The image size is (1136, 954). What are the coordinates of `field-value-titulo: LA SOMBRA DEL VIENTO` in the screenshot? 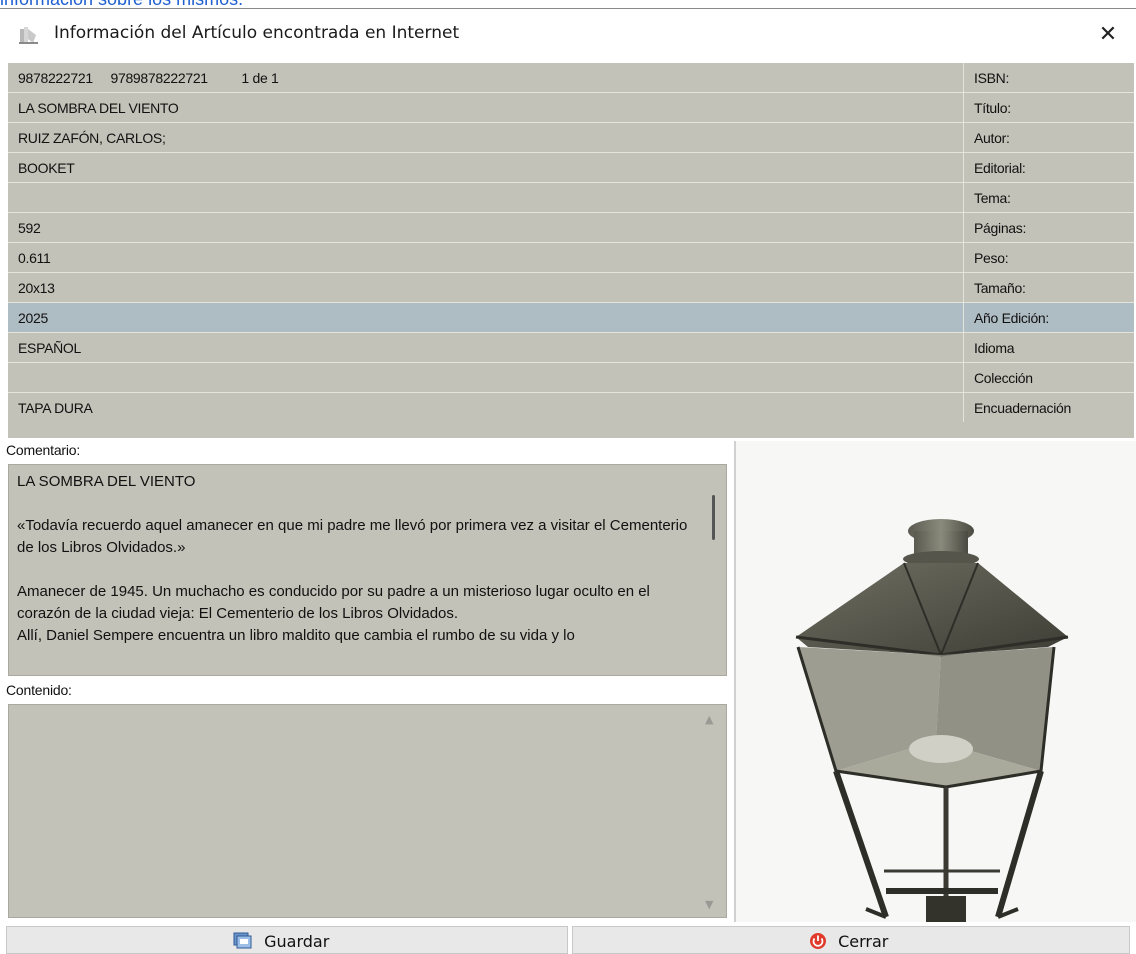 It's located at (98, 108).